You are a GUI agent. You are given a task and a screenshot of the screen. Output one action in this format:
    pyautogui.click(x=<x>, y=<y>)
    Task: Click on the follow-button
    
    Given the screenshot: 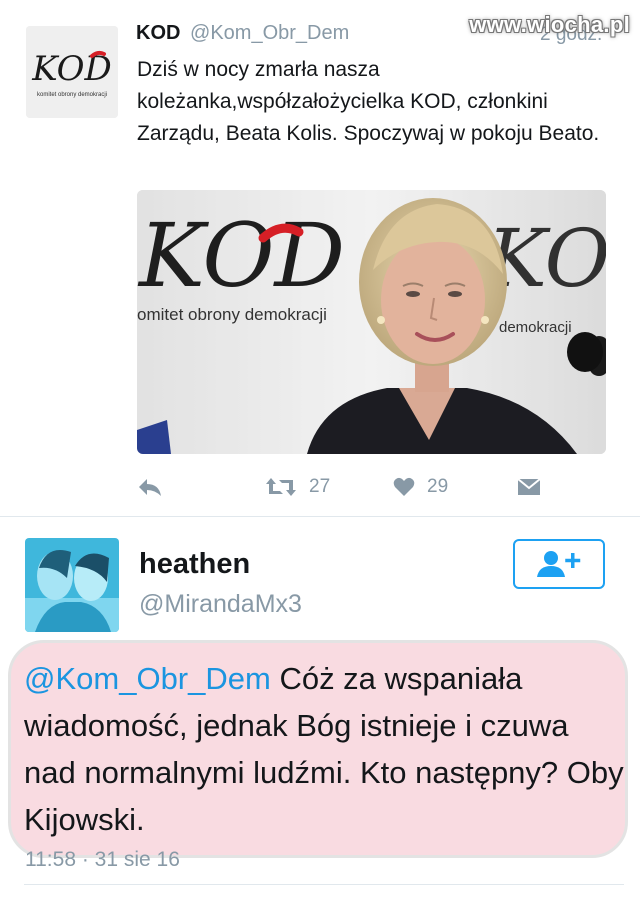 What is the action you would take?
    pyautogui.click(x=559, y=564)
    